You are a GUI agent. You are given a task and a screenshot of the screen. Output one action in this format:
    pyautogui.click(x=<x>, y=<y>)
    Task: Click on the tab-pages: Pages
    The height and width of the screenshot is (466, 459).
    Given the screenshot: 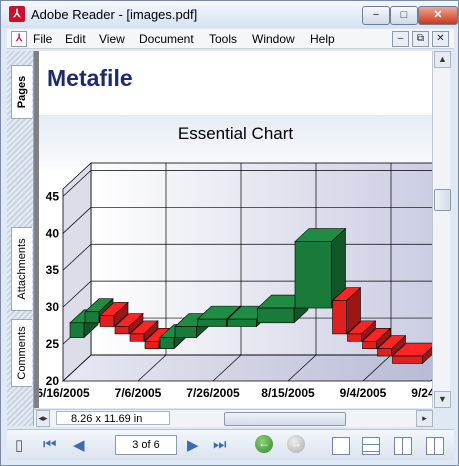 What is the action you would take?
    pyautogui.click(x=21, y=92)
    